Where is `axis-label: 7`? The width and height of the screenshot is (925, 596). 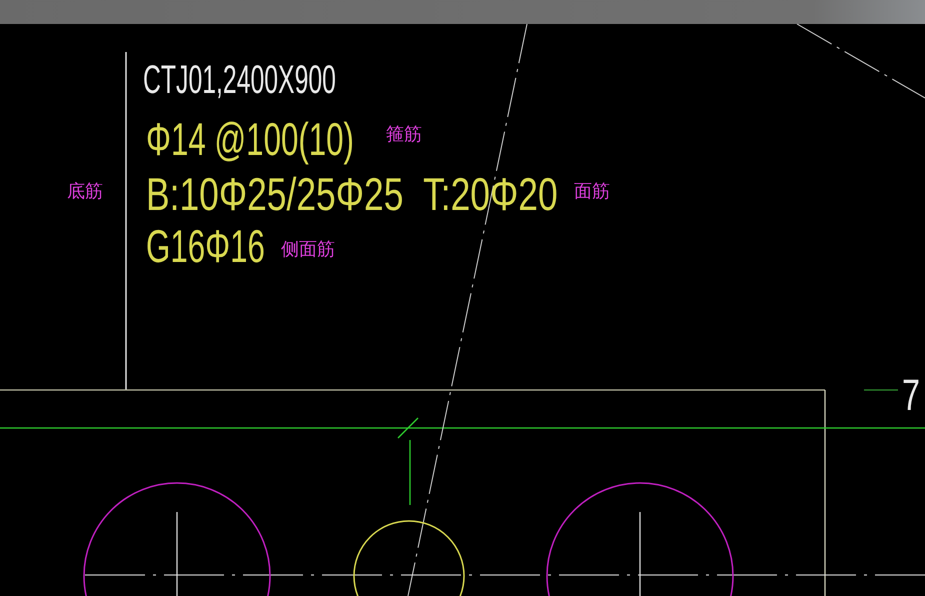
axis-label: 7 is located at coordinates (913, 395).